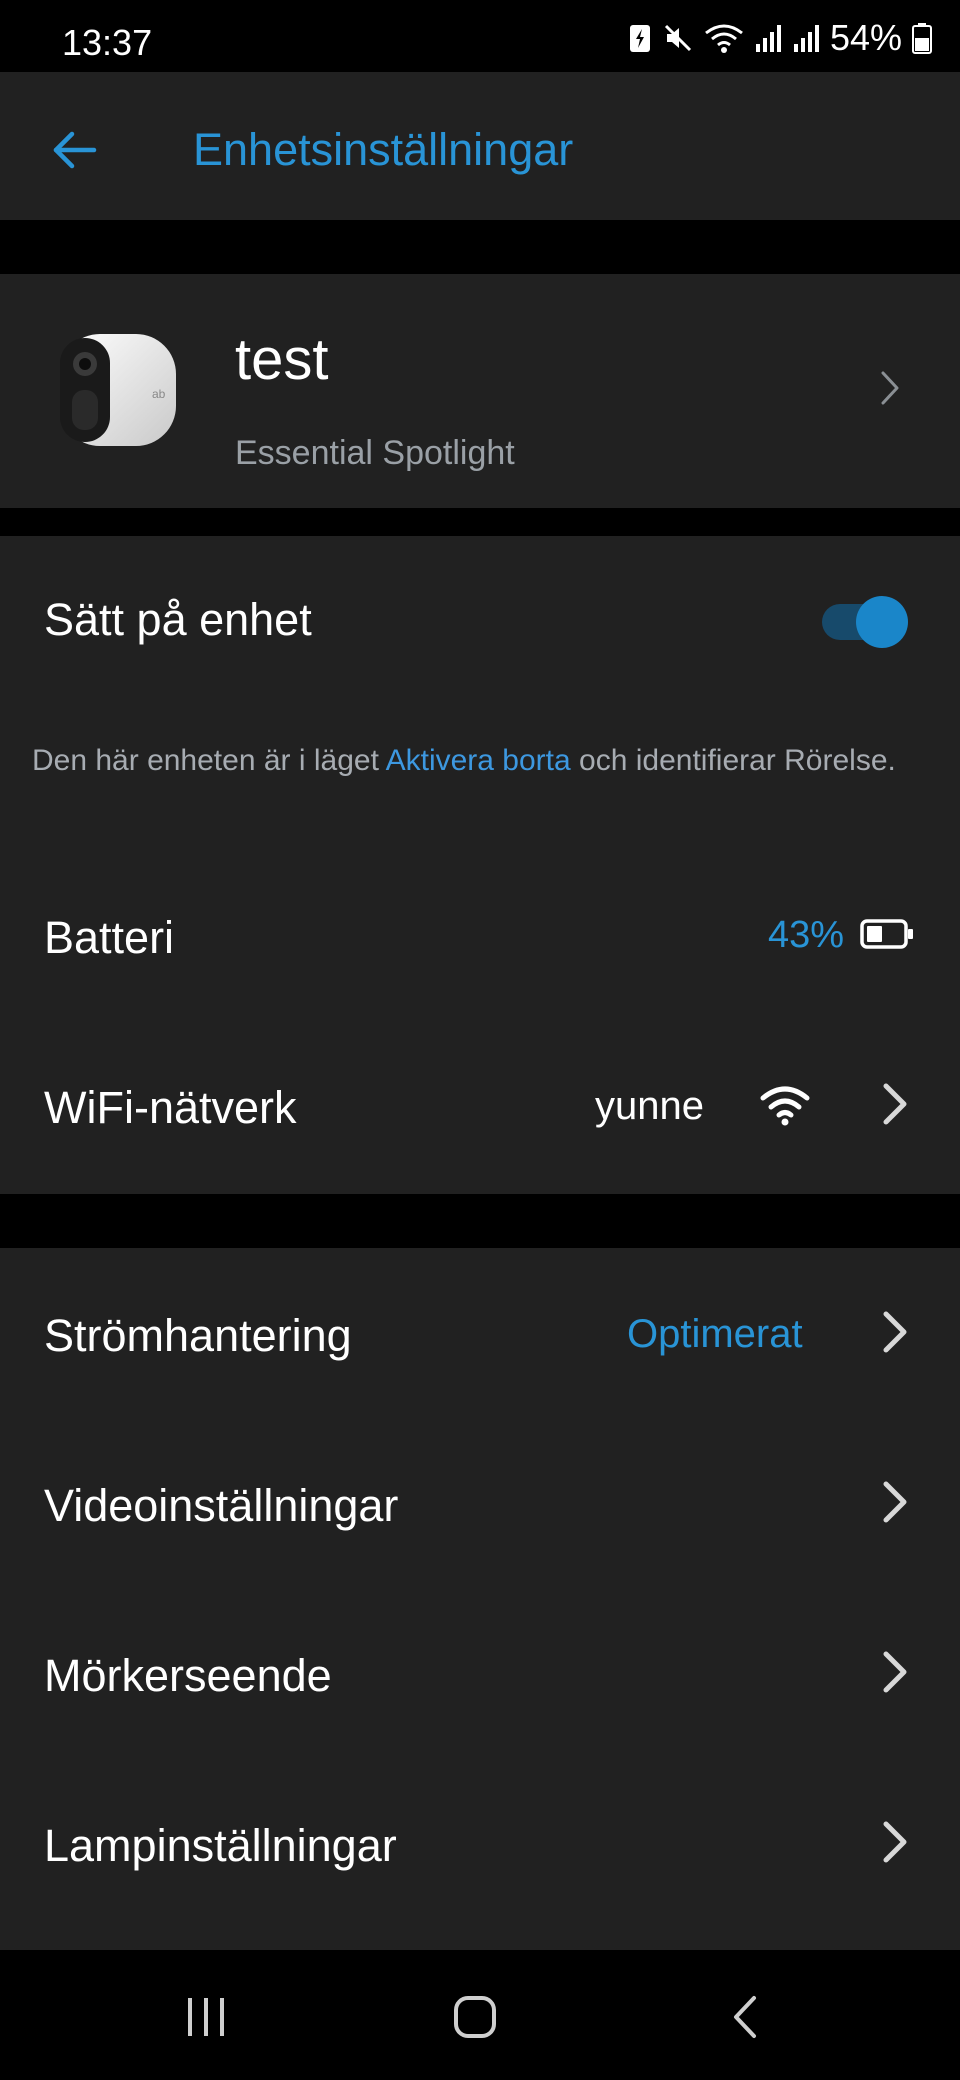 This screenshot has height=2080, width=960. I want to click on wifi-row: WiFi-nätverk yunne, so click(480, 1105).